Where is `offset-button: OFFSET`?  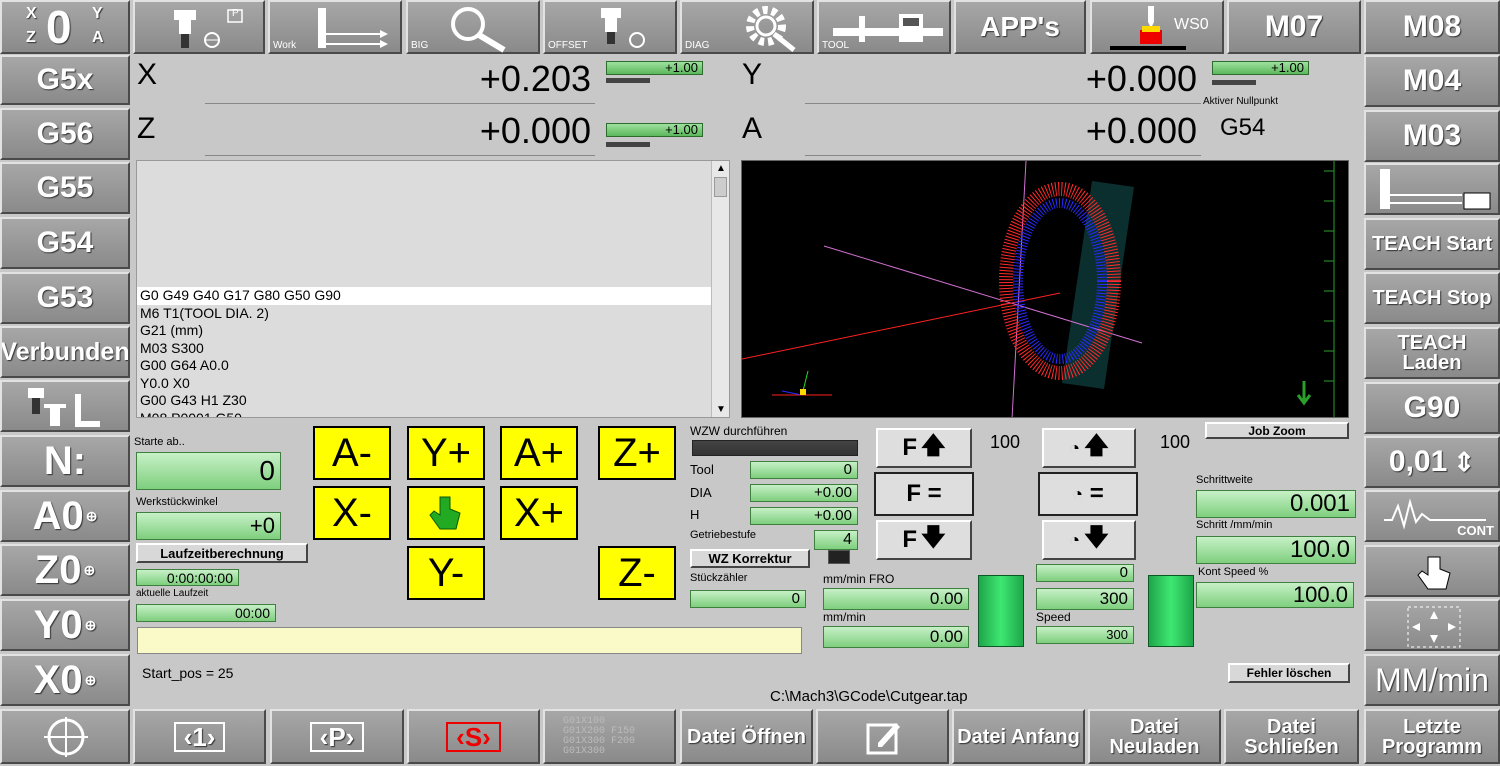 offset-button: OFFSET is located at coordinates (610, 27).